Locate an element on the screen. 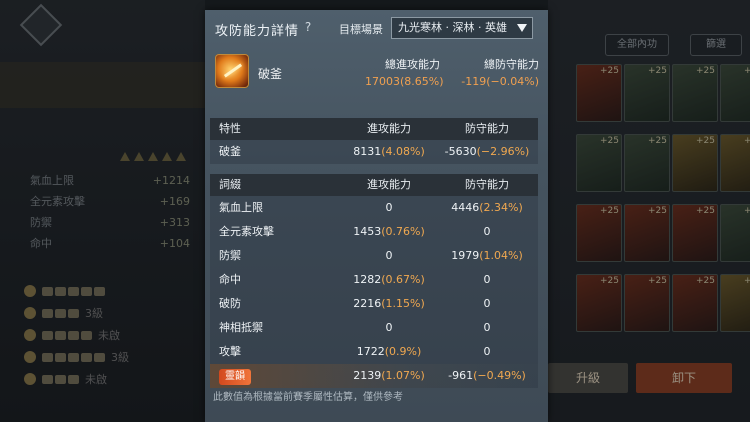  total-defense-value: -119(−0.04%) is located at coordinates (500, 81).